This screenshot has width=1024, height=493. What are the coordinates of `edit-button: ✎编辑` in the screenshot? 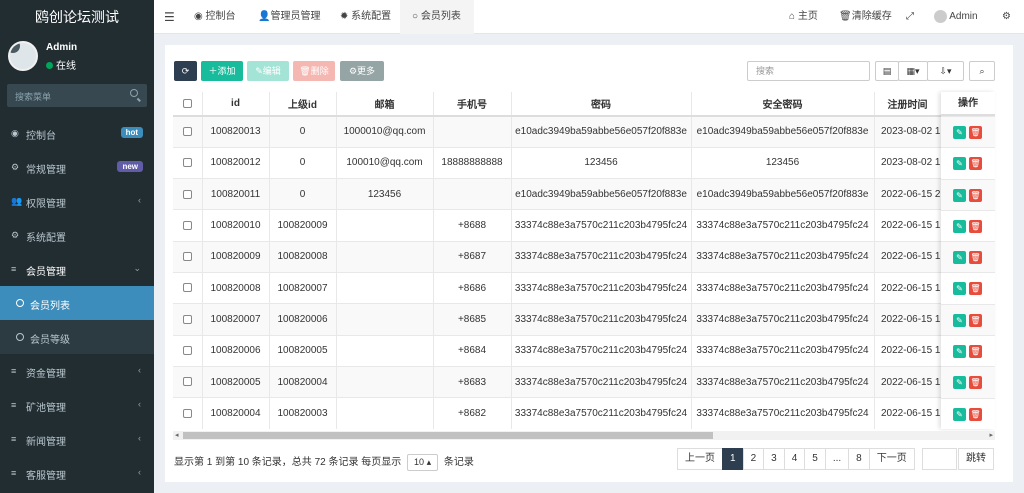 It's located at (268, 71).